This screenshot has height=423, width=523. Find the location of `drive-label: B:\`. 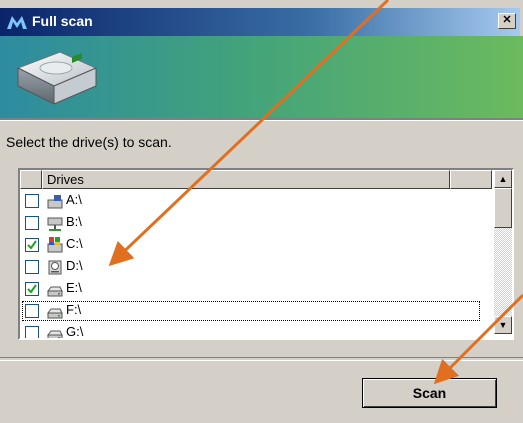

drive-label: B:\ is located at coordinates (74, 221).